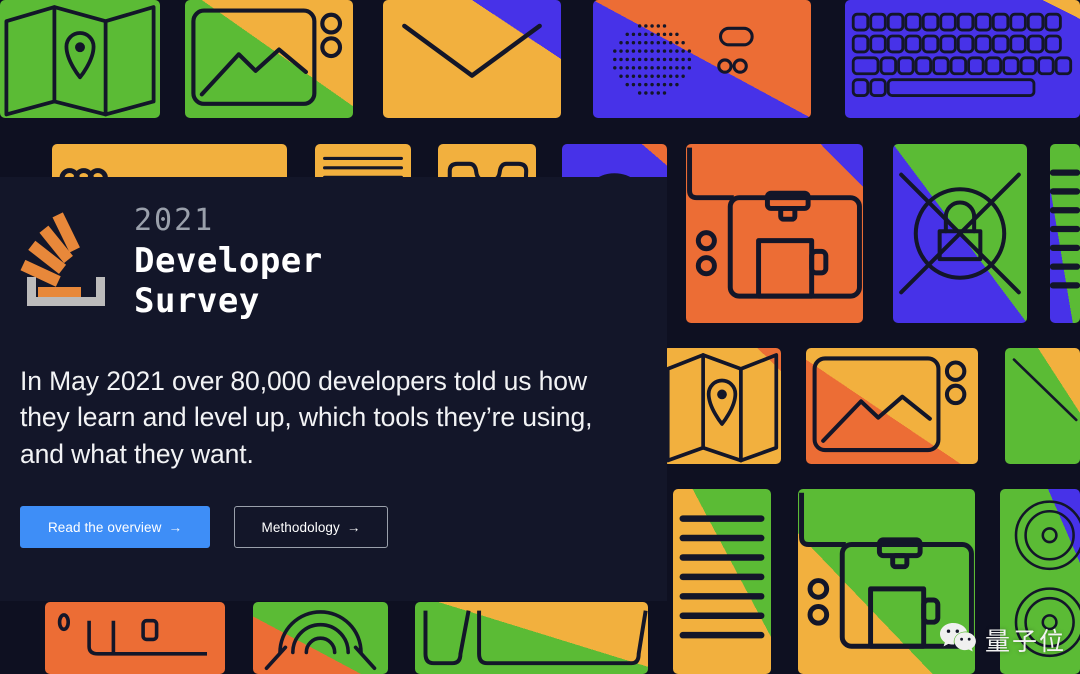 This screenshot has width=1080, height=674. Describe the element at coordinates (300, 527) in the screenshot. I see `methodology-label: Methodology` at that location.